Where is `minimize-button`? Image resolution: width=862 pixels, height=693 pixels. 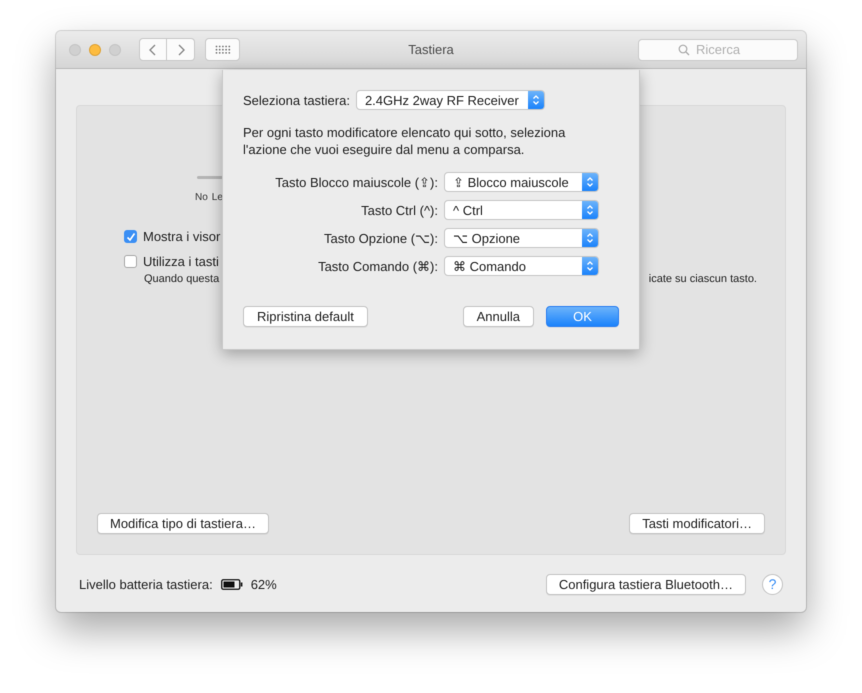 minimize-button is located at coordinates (95, 50).